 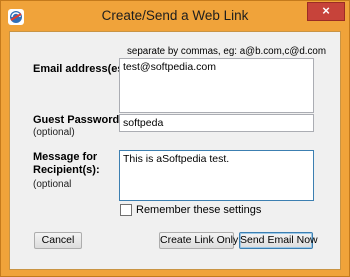 I want to click on window-title: Create/Send a Web Link, so click(x=175, y=15).